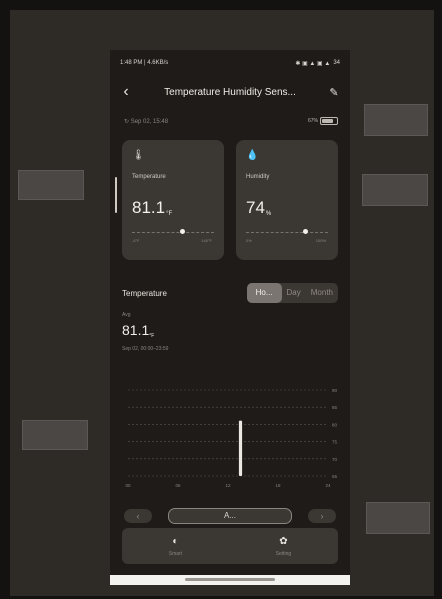 The height and width of the screenshot is (599, 442). I want to click on chart-bar, so click(240, 448).